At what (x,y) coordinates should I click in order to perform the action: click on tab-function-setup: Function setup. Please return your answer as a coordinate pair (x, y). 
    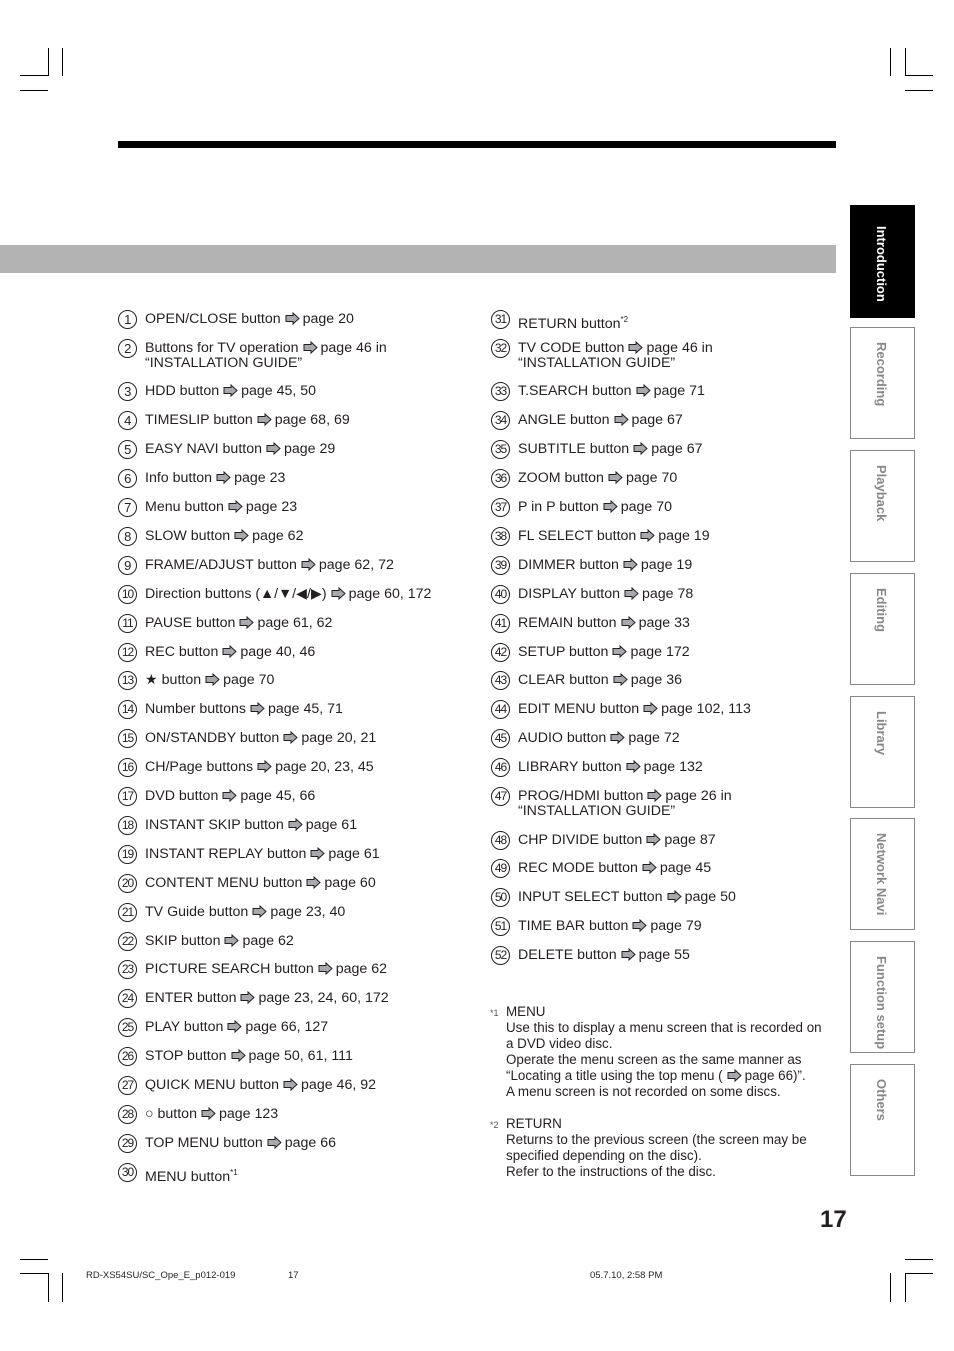
    Looking at the image, I should click on (882, 997).